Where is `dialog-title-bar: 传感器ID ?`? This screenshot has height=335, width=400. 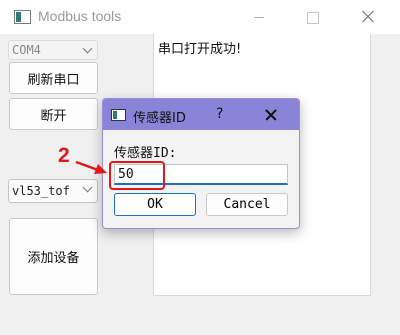 dialog-title-bar: 传感器ID ? is located at coordinates (201, 114).